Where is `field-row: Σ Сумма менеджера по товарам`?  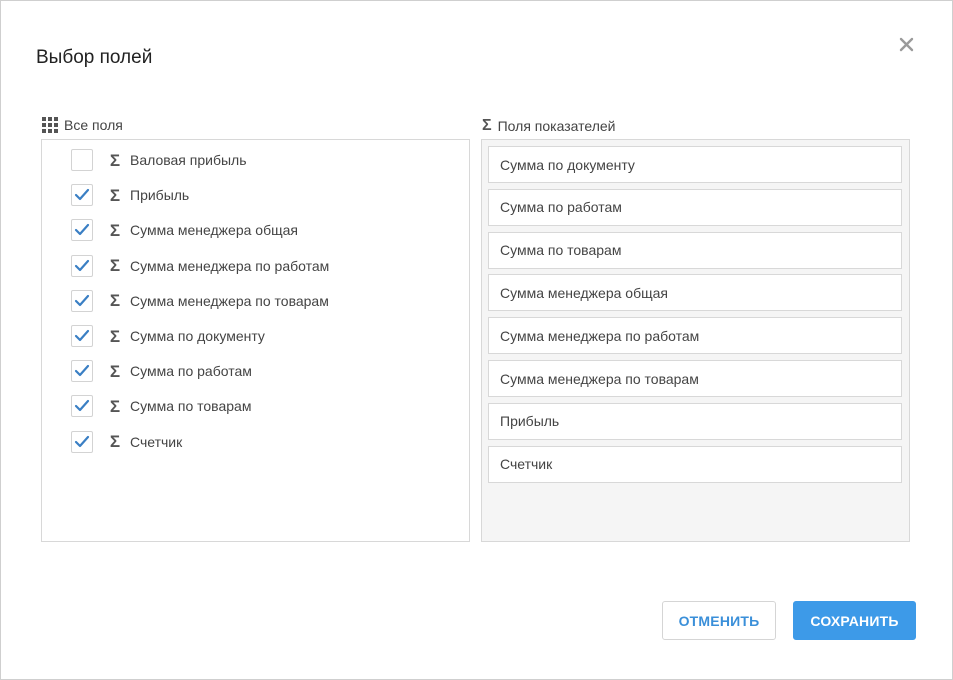
field-row: Σ Сумма менеджера по товарам is located at coordinates (200, 301).